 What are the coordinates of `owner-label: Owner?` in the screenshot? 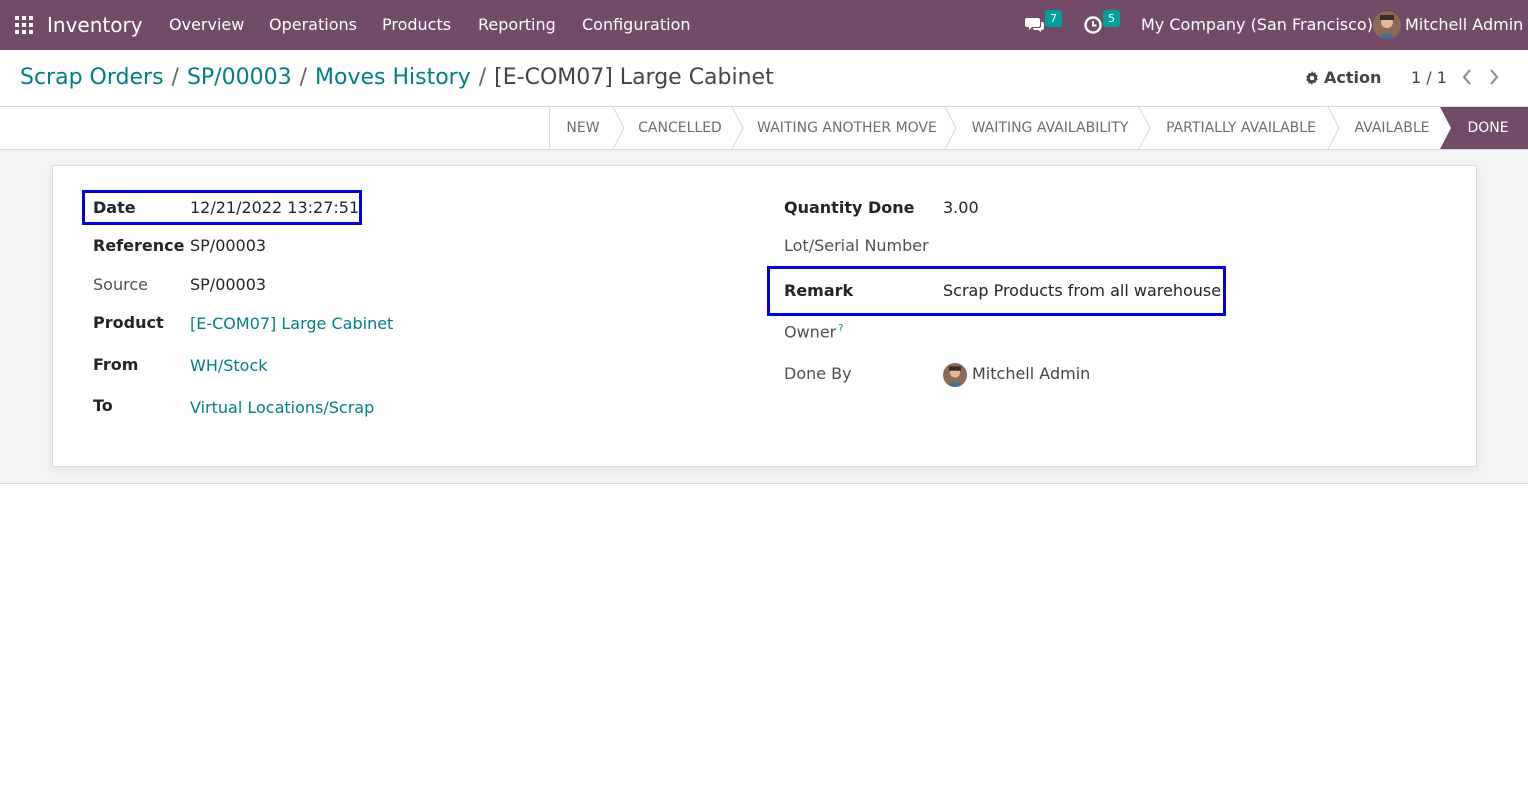 It's located at (814, 330).